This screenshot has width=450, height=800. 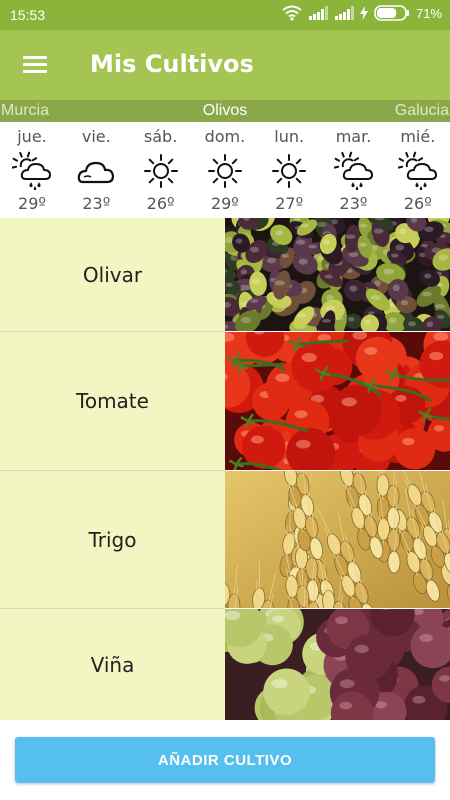 I want to click on forecast-day: mié. 26º, so click(x=418, y=170).